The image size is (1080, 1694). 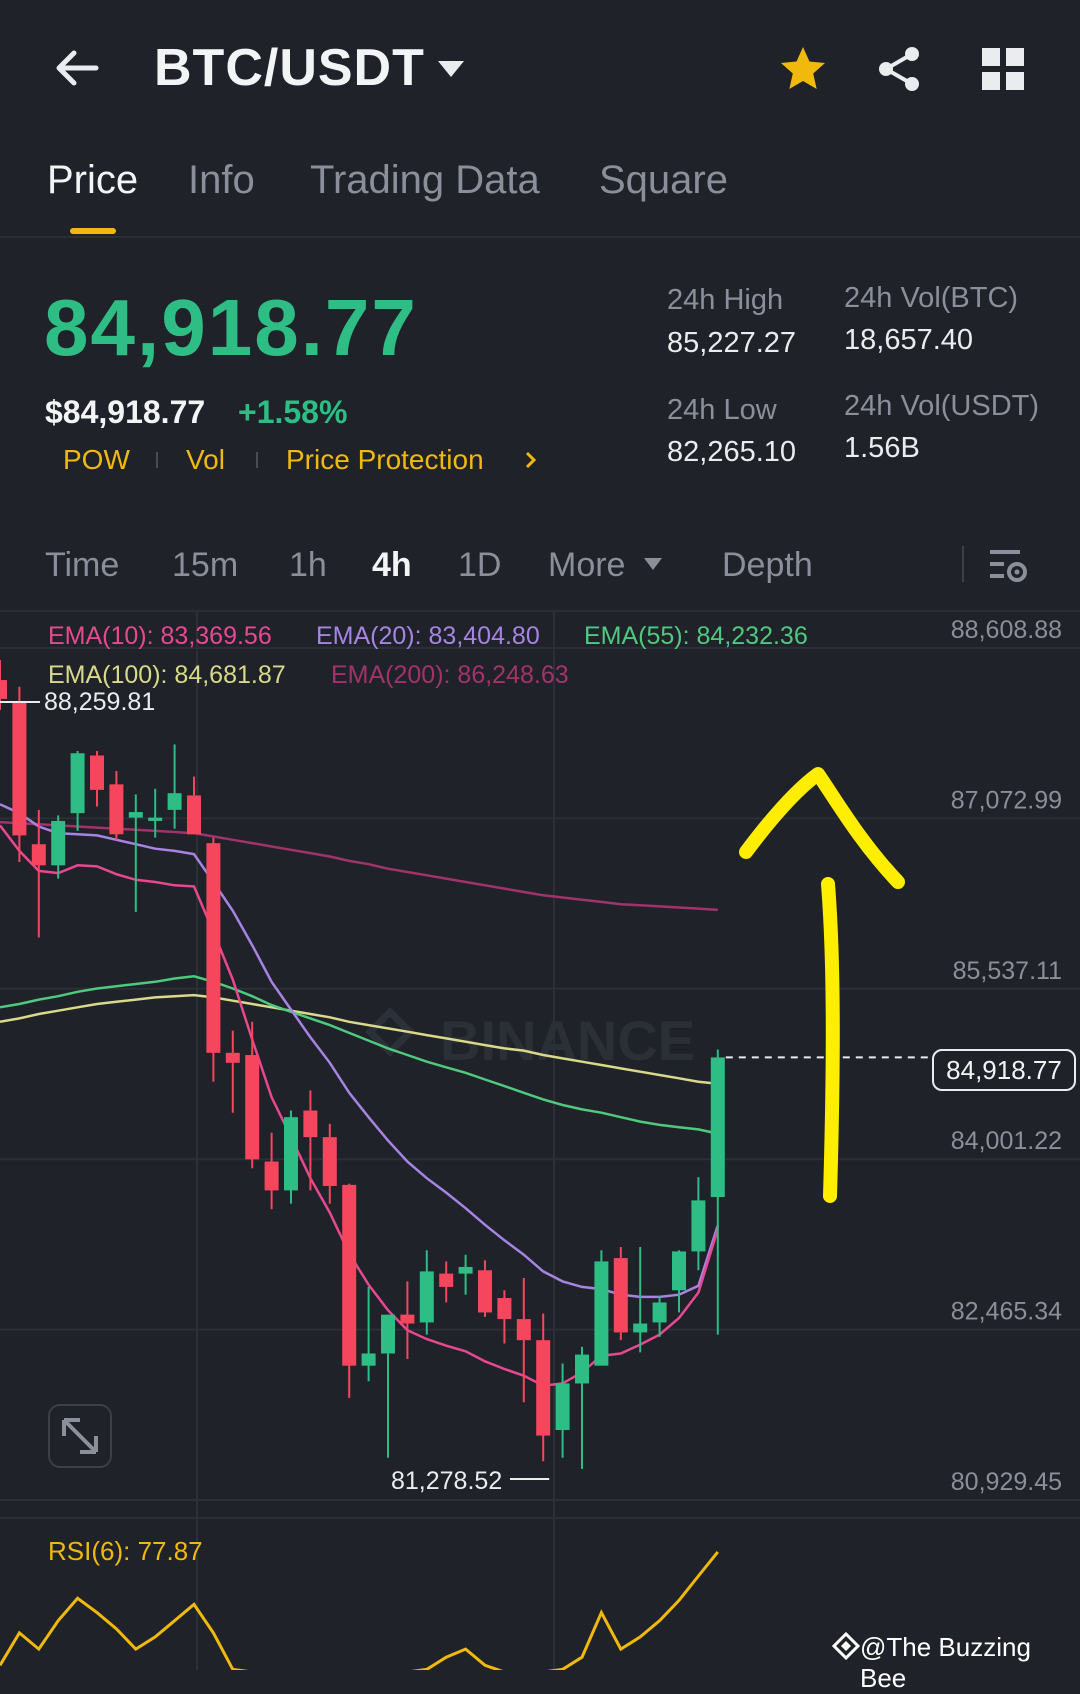 I want to click on price-axis-label: 85,537.11, so click(x=1007, y=971).